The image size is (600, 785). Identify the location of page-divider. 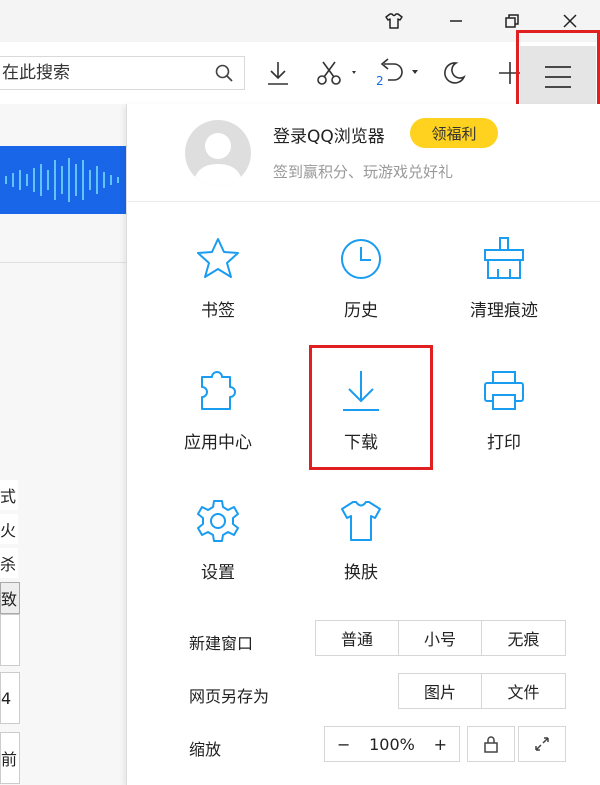
(63, 262).